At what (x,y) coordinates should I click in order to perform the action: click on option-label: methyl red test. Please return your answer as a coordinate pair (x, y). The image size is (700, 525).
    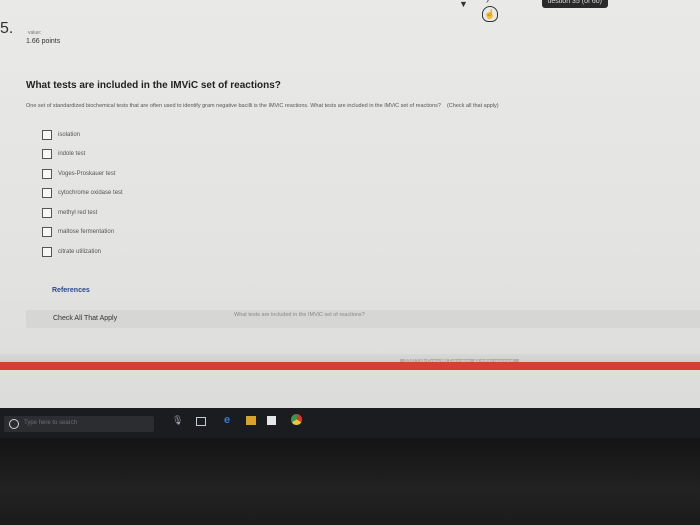
    Looking at the image, I should click on (78, 212).